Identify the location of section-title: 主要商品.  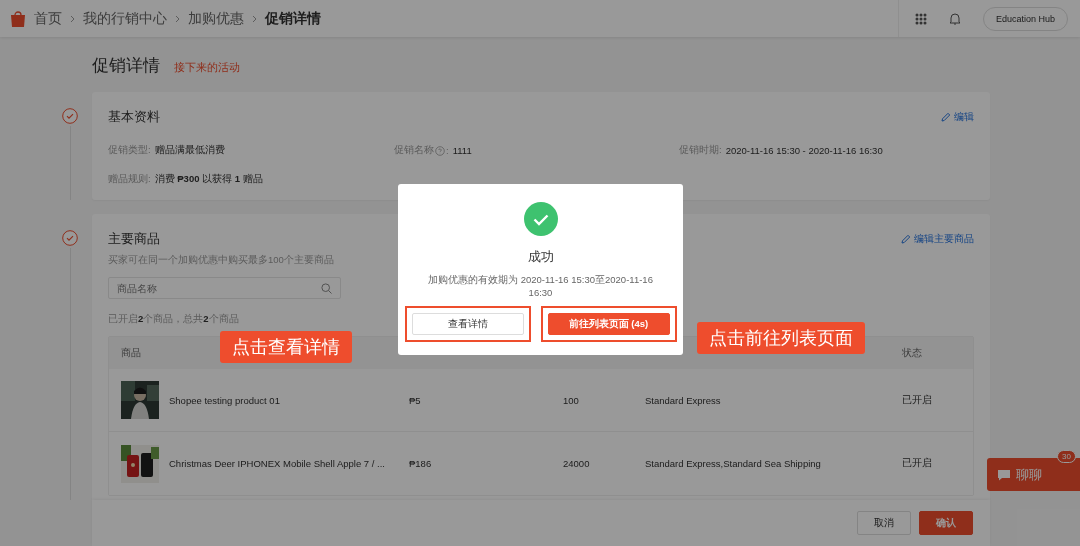
(134, 239).